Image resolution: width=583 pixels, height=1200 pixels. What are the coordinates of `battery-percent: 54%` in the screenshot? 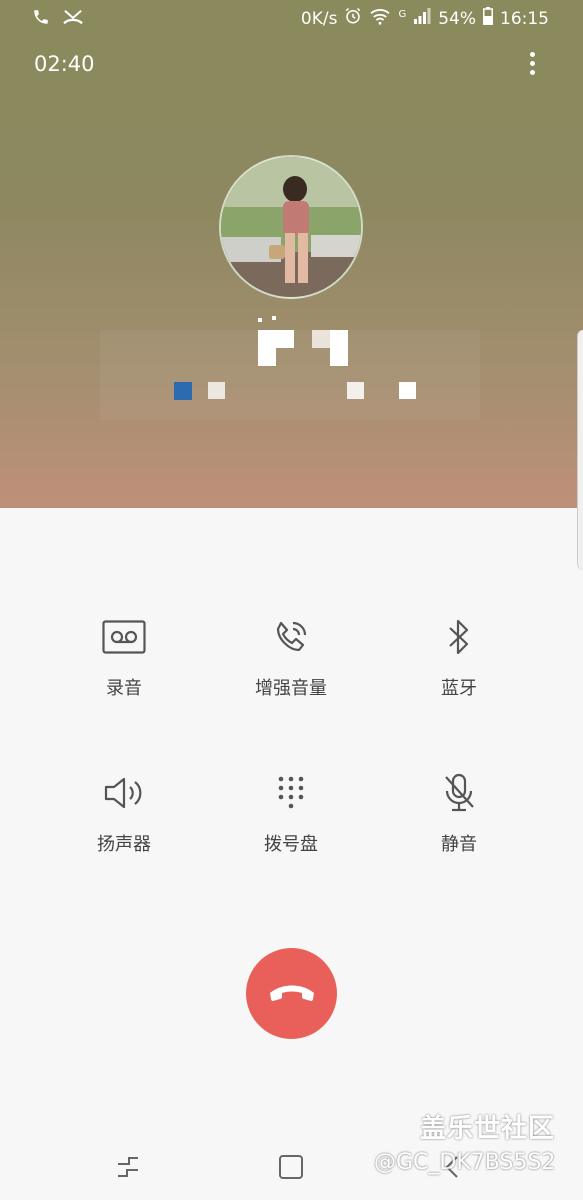 It's located at (457, 18).